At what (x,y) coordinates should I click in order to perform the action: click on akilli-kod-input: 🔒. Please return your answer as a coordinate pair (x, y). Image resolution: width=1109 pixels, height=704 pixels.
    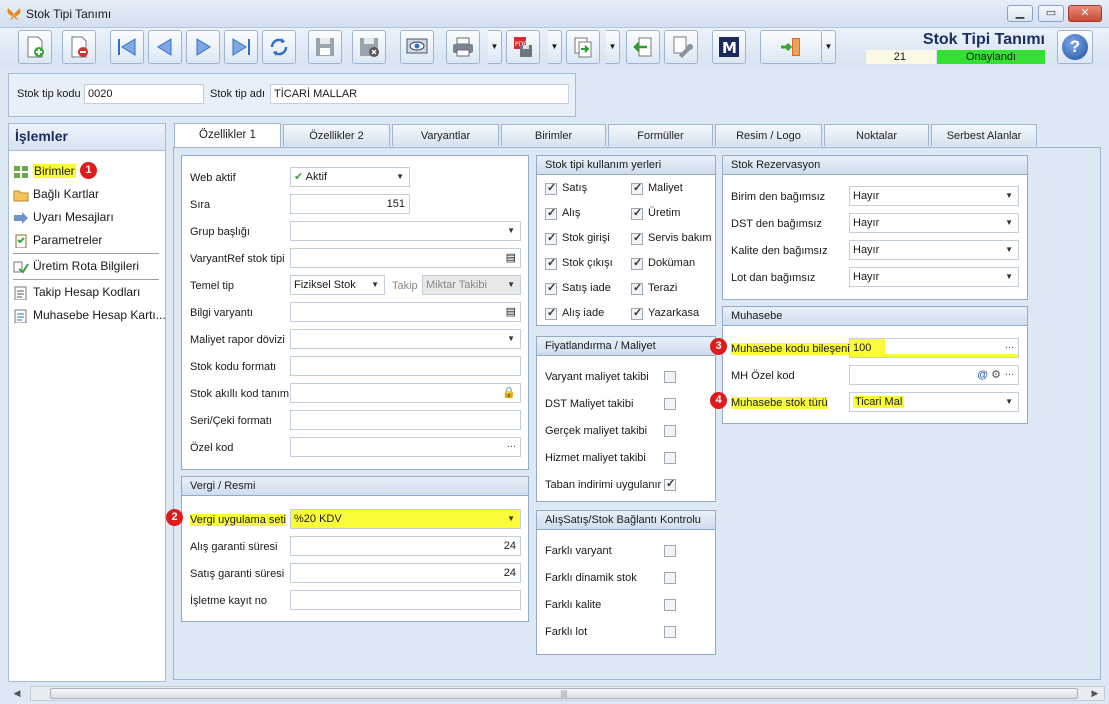
    Looking at the image, I should click on (405, 393).